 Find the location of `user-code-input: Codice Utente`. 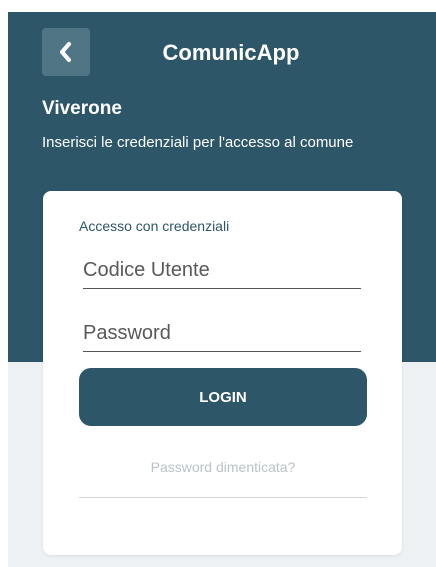

user-code-input: Codice Utente is located at coordinates (222, 274).